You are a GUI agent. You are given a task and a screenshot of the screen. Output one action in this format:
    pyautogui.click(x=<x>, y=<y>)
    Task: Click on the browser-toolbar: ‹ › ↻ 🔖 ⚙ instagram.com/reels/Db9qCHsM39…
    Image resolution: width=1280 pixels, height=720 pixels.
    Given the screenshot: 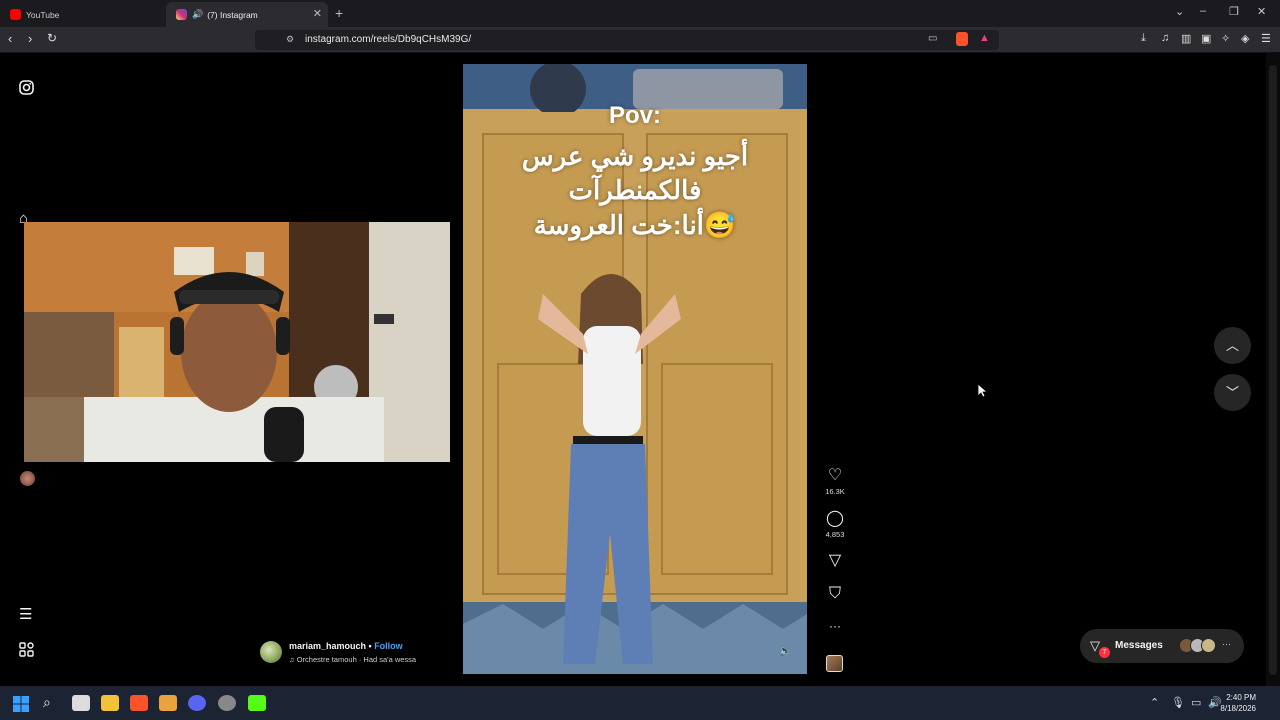 What is the action you would take?
    pyautogui.click(x=640, y=40)
    